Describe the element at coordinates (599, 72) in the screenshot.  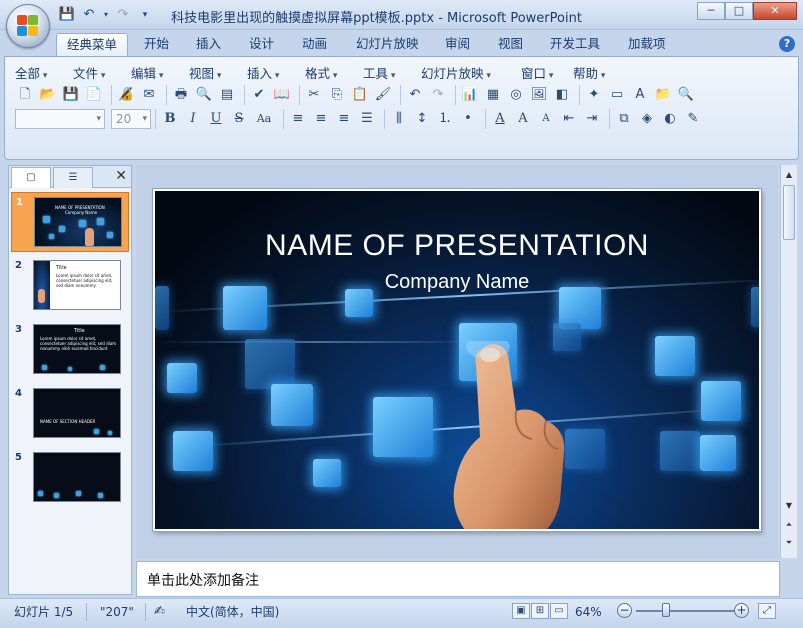
I see `menu-help: 帮助` at that location.